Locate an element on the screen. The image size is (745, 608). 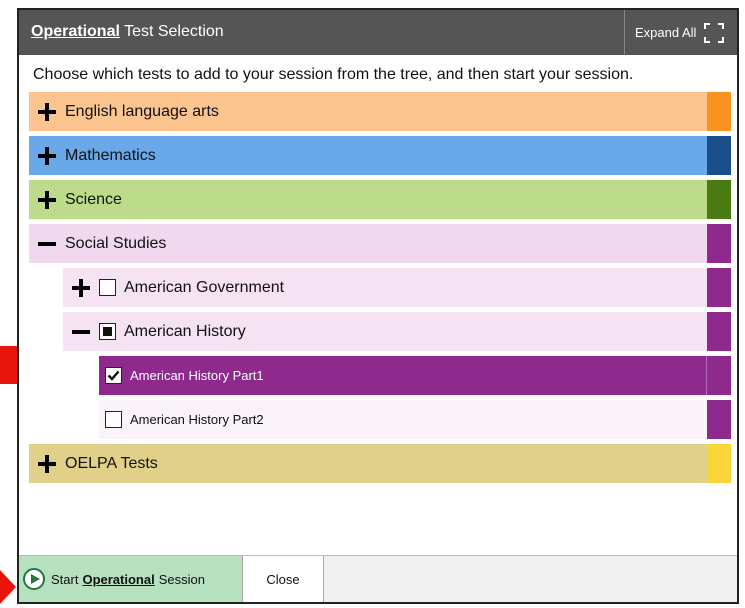
expand-all-button: Expand All is located at coordinates (680, 32).